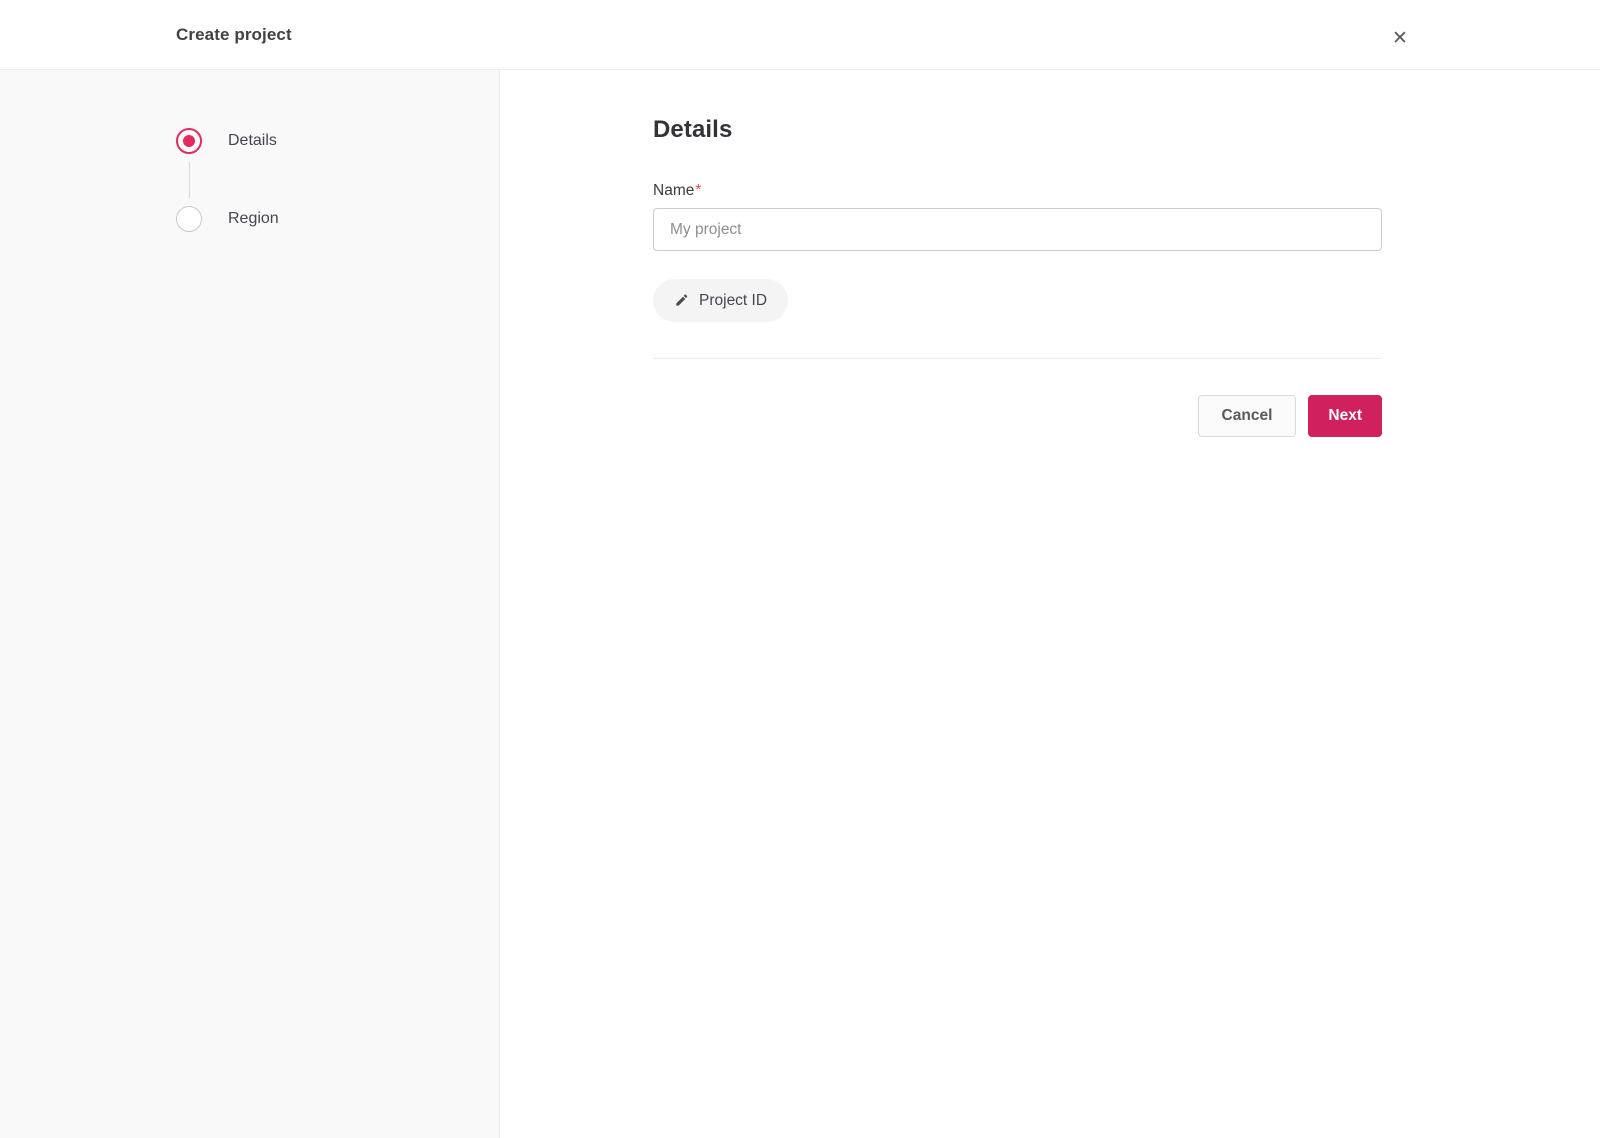  Describe the element at coordinates (337, 141) in the screenshot. I see `stepper-step-details: Details` at that location.